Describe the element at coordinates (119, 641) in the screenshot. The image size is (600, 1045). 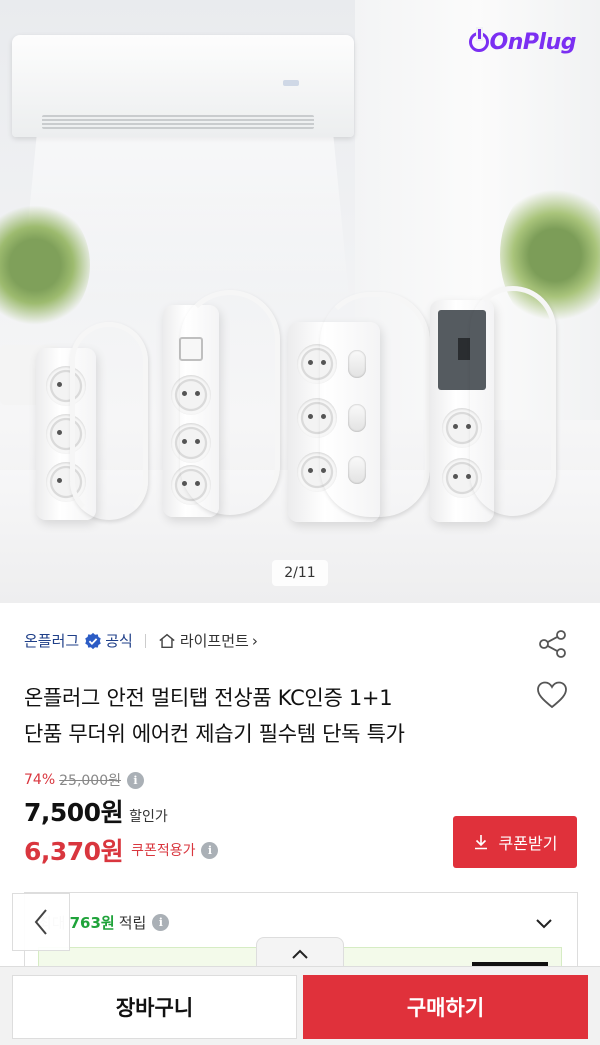
I see `official-badge: 공식` at that location.